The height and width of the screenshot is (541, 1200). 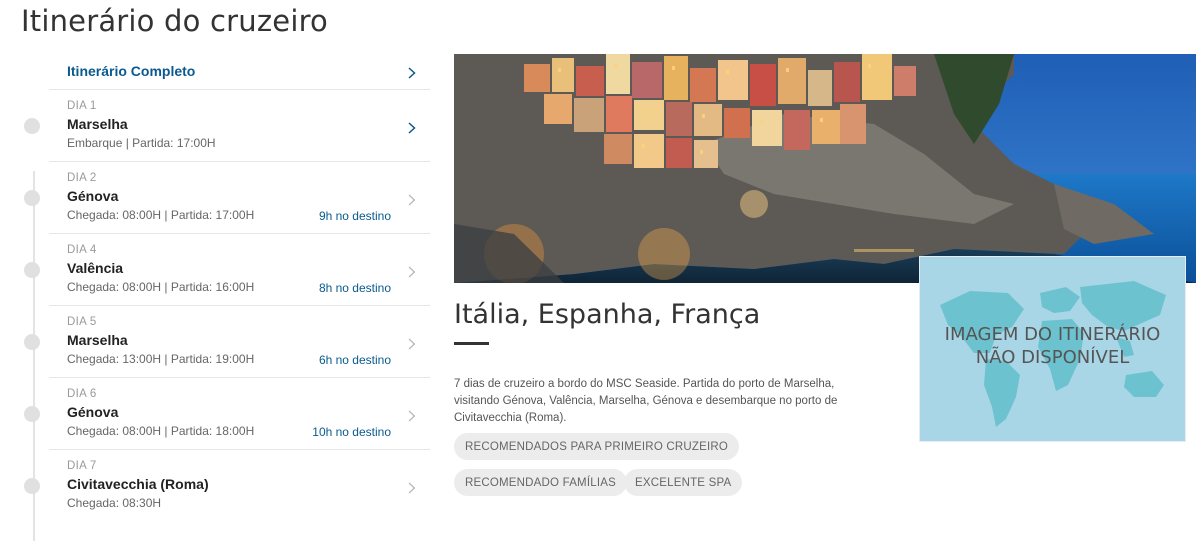 What do you see at coordinates (82, 466) in the screenshot?
I see `day-number: DIA 7` at bounding box center [82, 466].